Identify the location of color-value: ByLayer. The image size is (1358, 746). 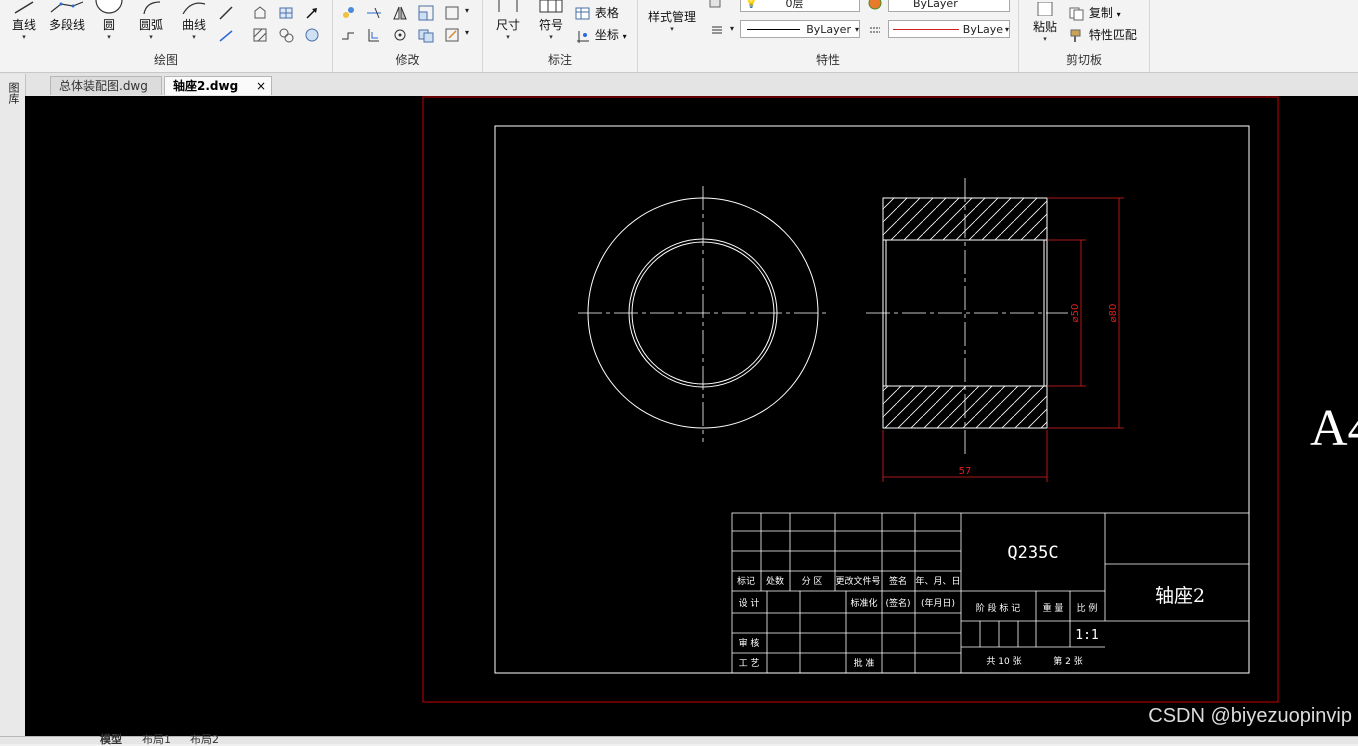
(935, 5).